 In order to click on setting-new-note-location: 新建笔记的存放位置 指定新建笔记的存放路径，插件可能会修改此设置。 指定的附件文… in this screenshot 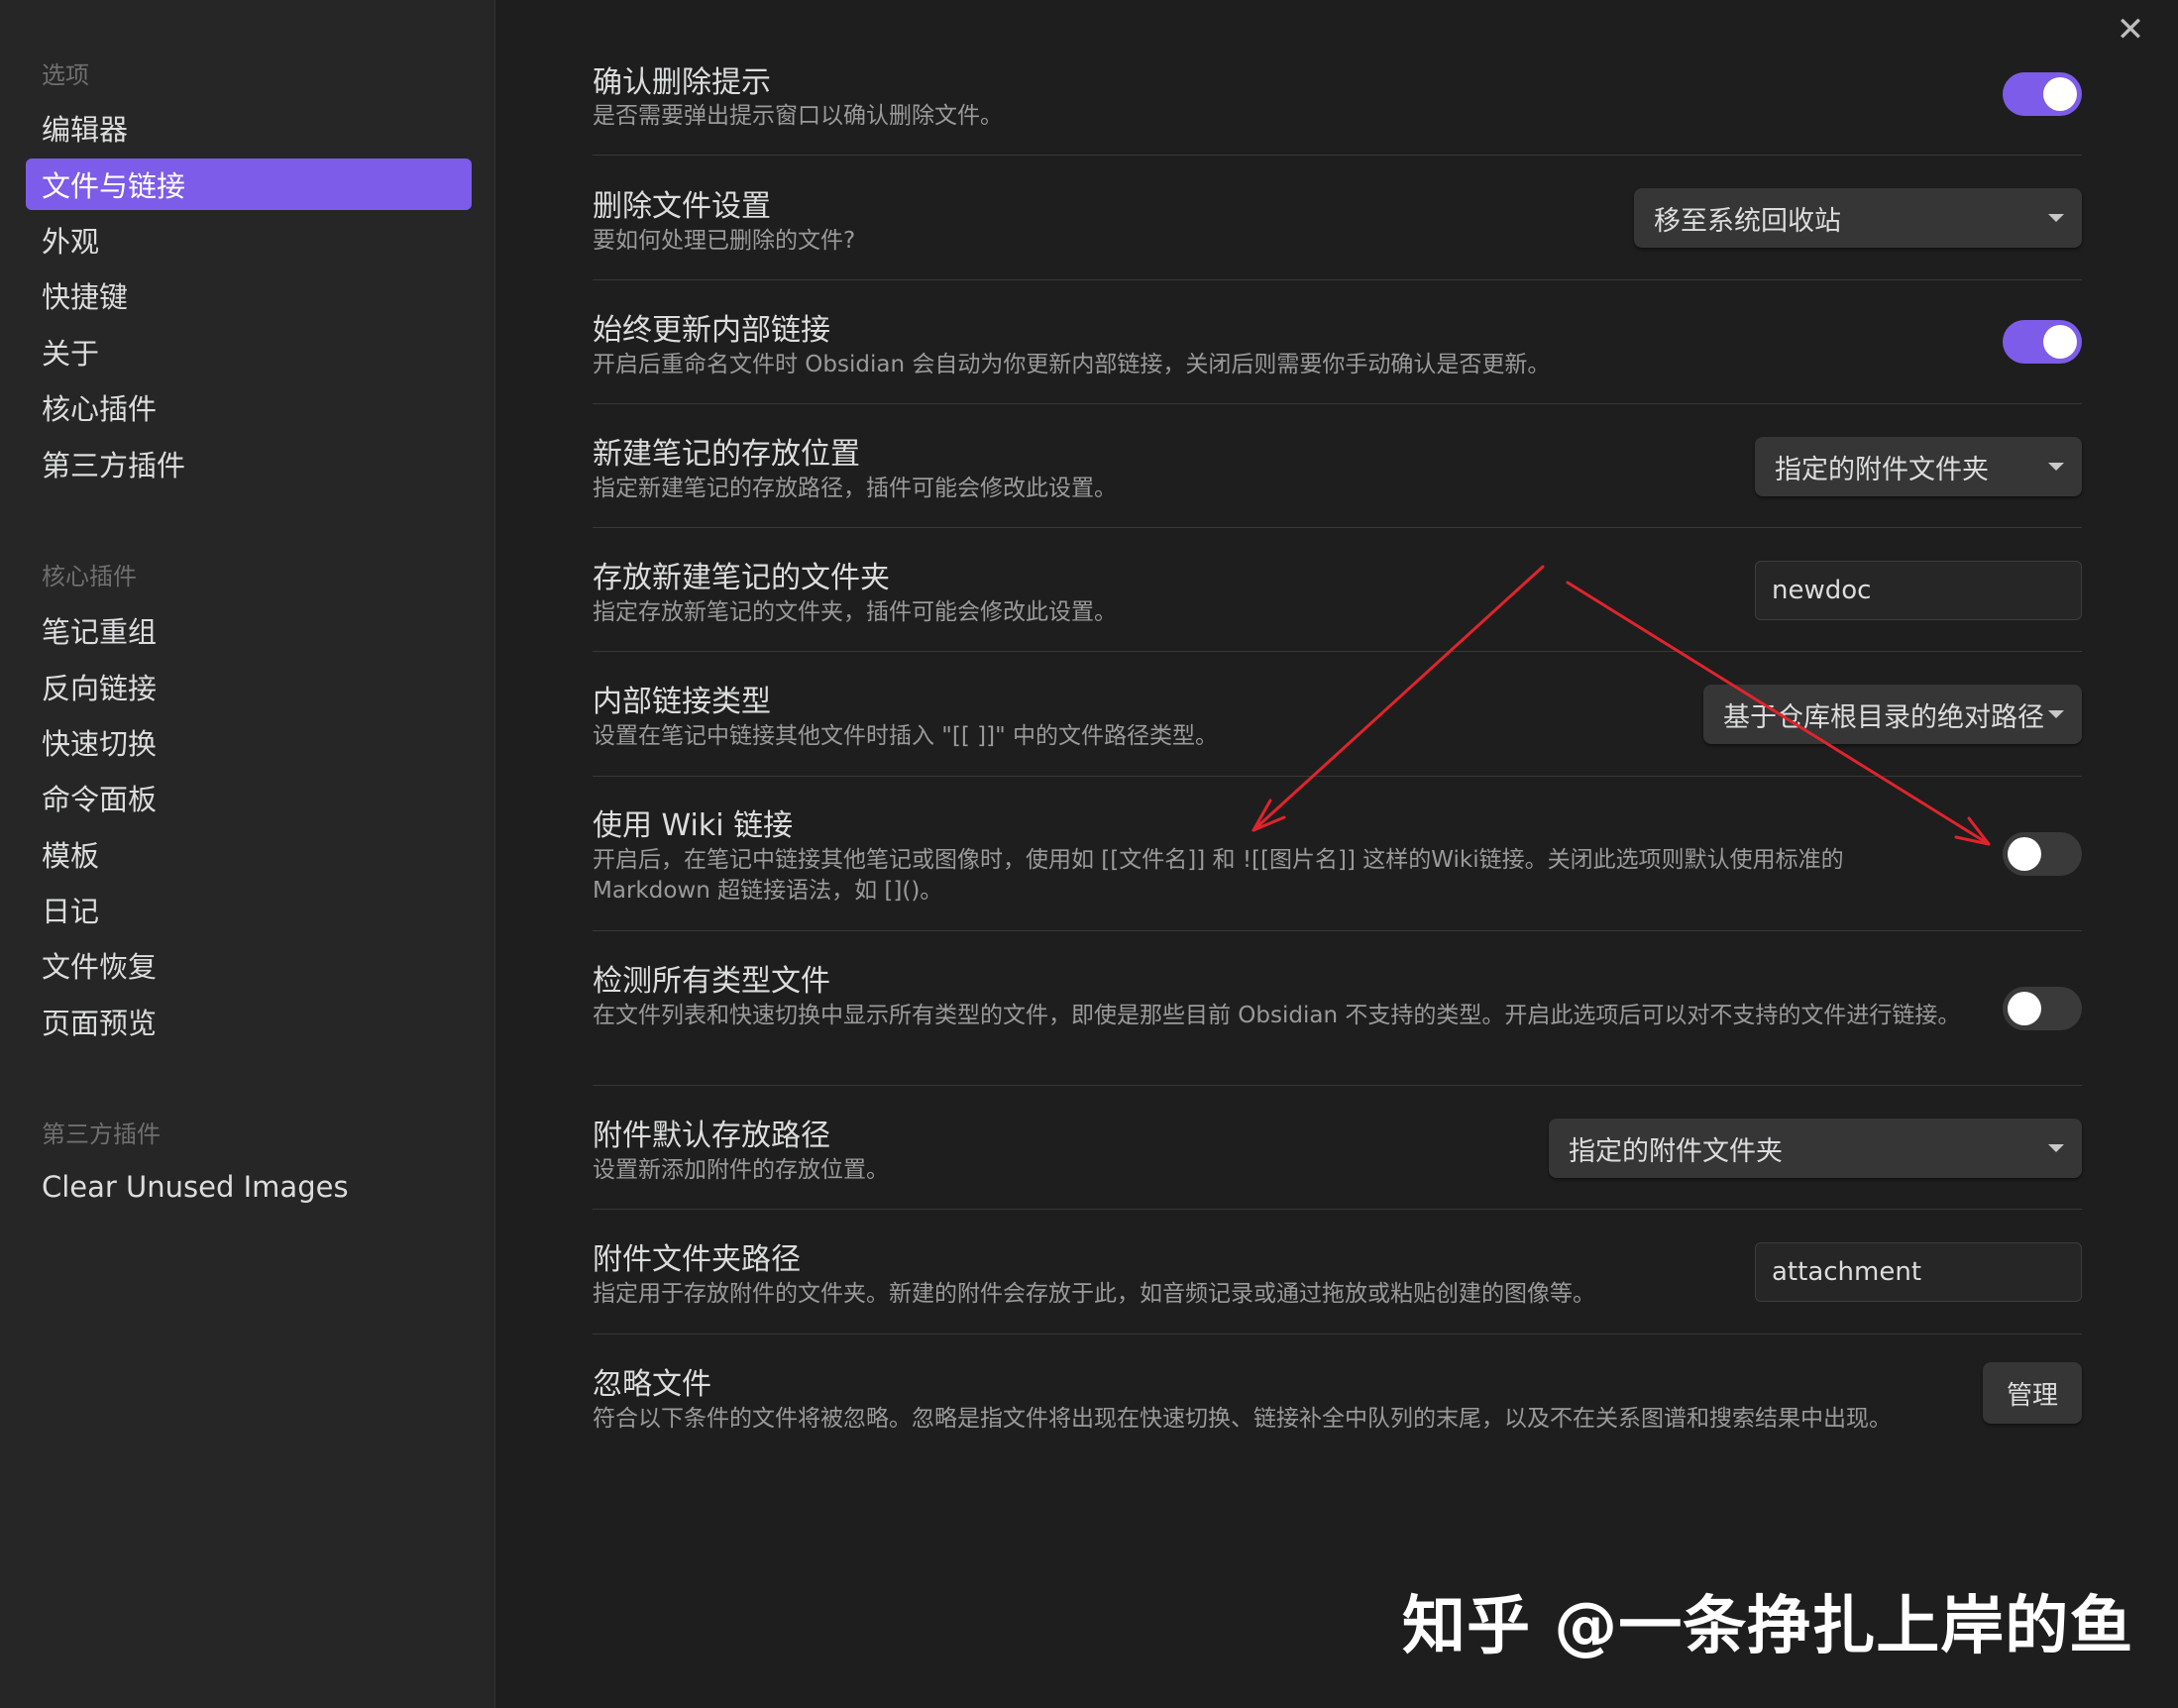, I will do `click(1338, 466)`.